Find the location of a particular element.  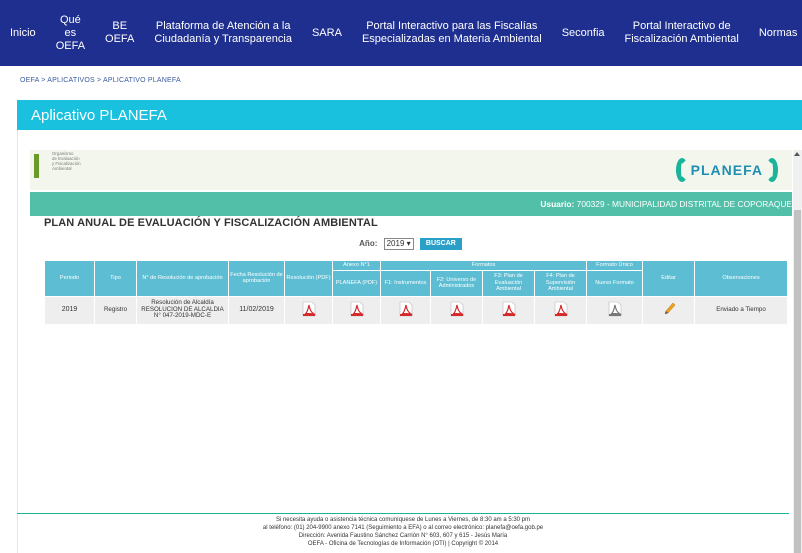

header-formato-unico: Formato Único is located at coordinates (614, 265).